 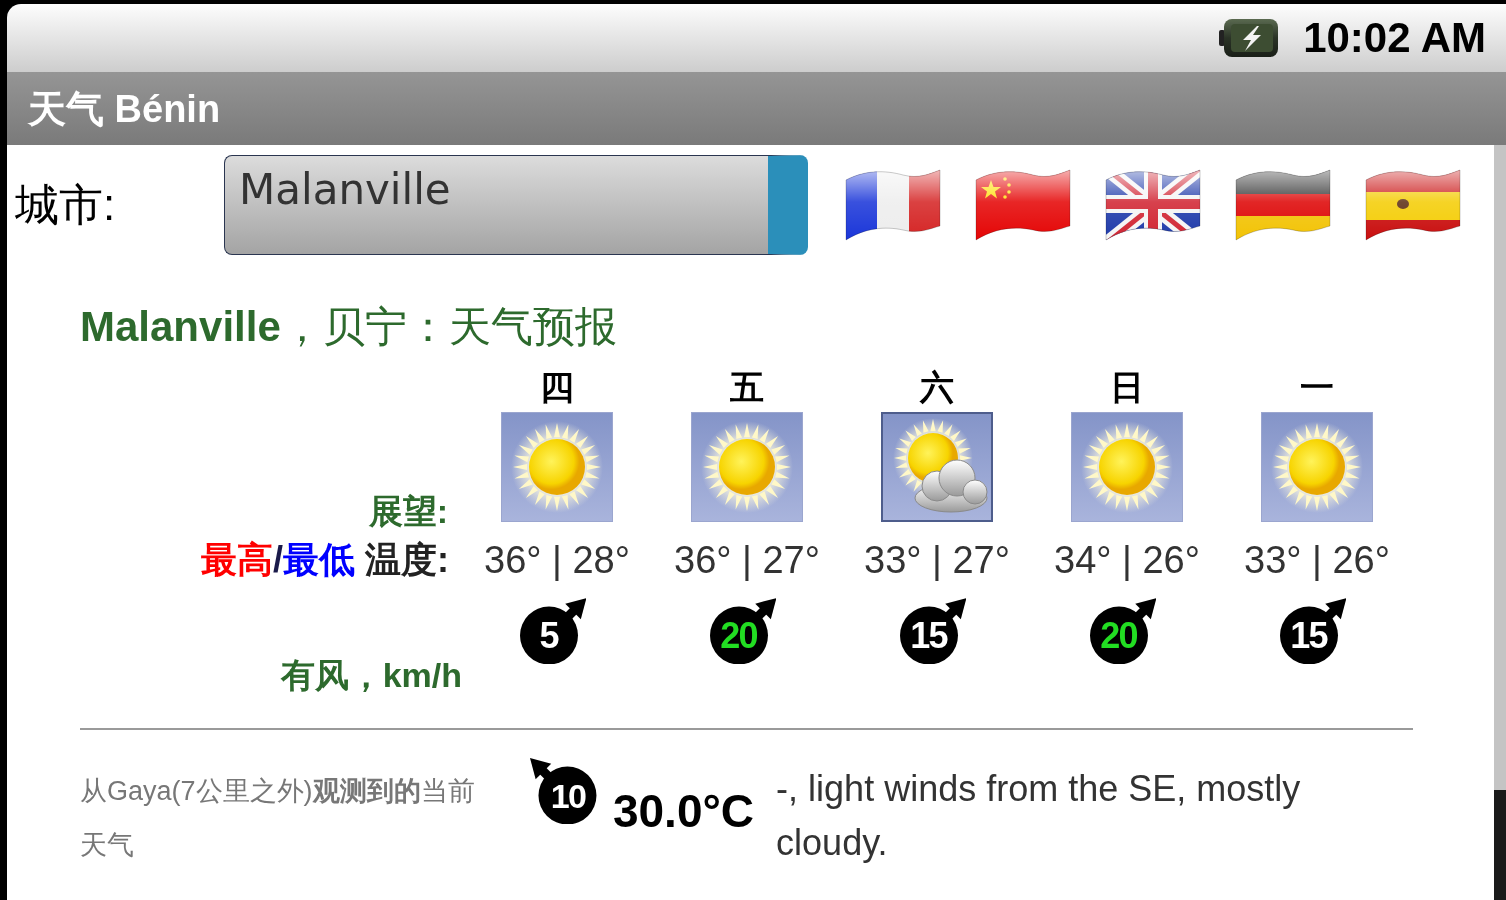 I want to click on day-label: 日, so click(x=1127, y=387).